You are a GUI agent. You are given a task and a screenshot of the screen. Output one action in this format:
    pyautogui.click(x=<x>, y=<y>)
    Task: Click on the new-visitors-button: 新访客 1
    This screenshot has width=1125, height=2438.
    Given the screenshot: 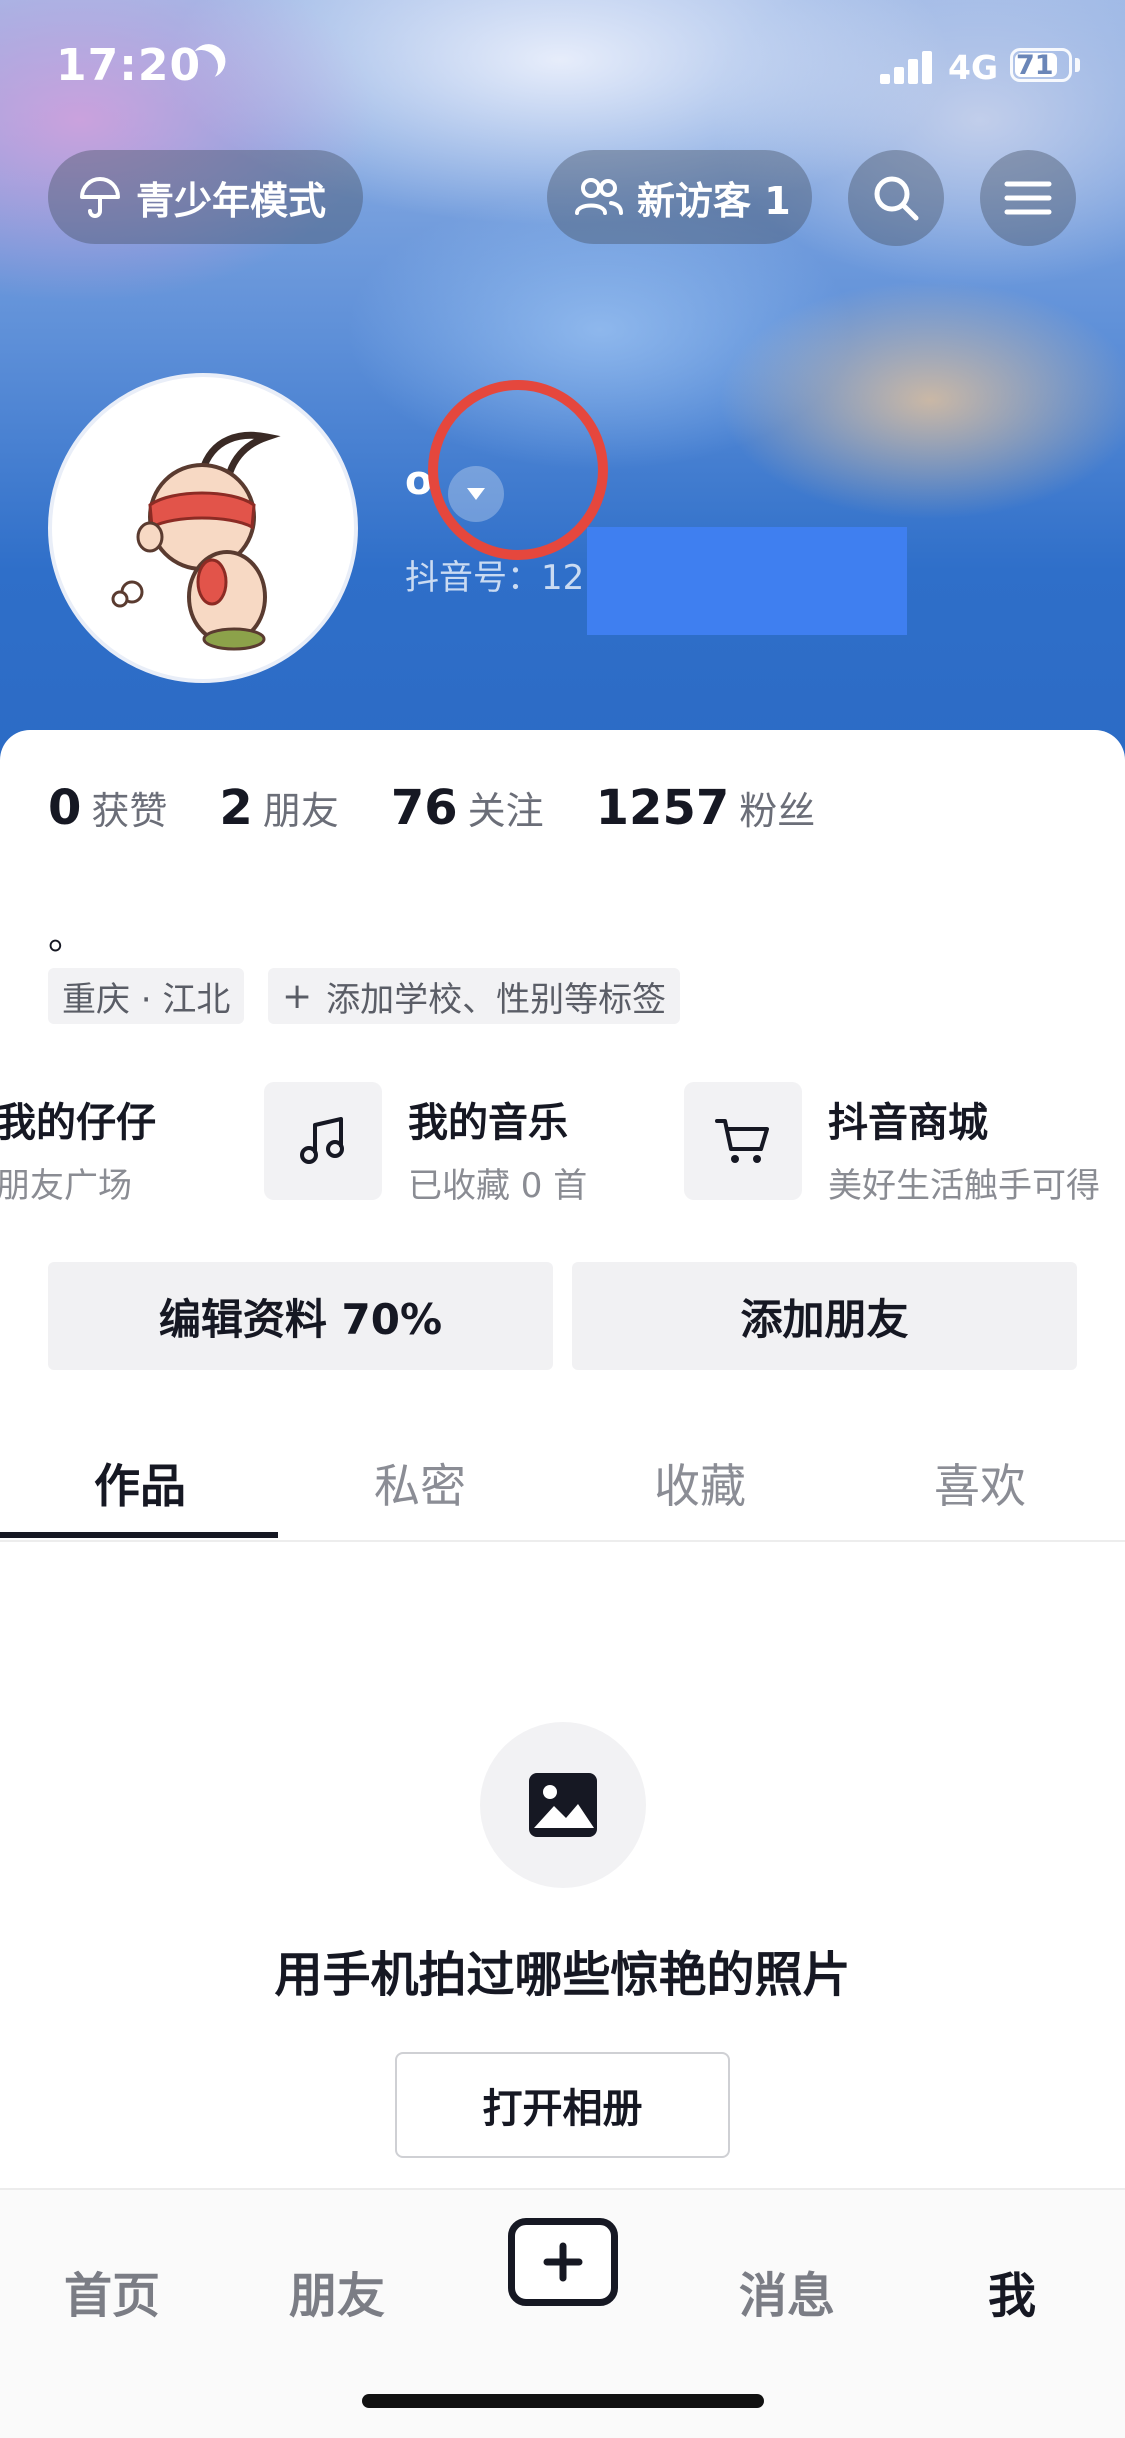 What is the action you would take?
    pyautogui.click(x=679, y=197)
    